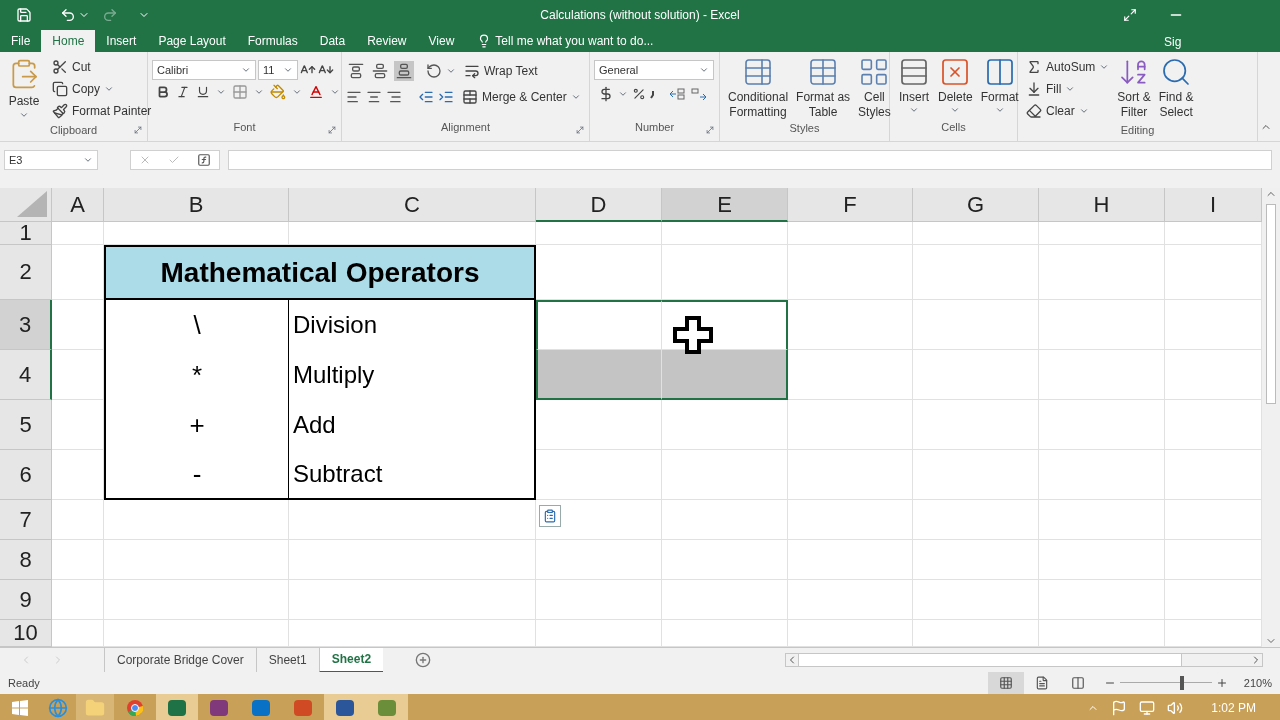 The image size is (1280, 720). Describe the element at coordinates (550, 516) in the screenshot. I see `paste-options-icon` at that location.